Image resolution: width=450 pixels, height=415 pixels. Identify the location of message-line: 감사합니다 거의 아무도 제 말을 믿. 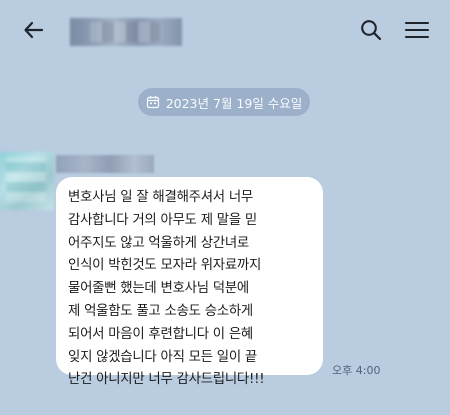
(163, 220).